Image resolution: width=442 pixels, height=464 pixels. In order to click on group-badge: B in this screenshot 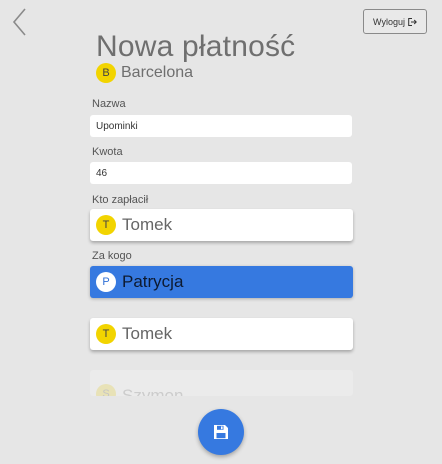, I will do `click(106, 73)`.